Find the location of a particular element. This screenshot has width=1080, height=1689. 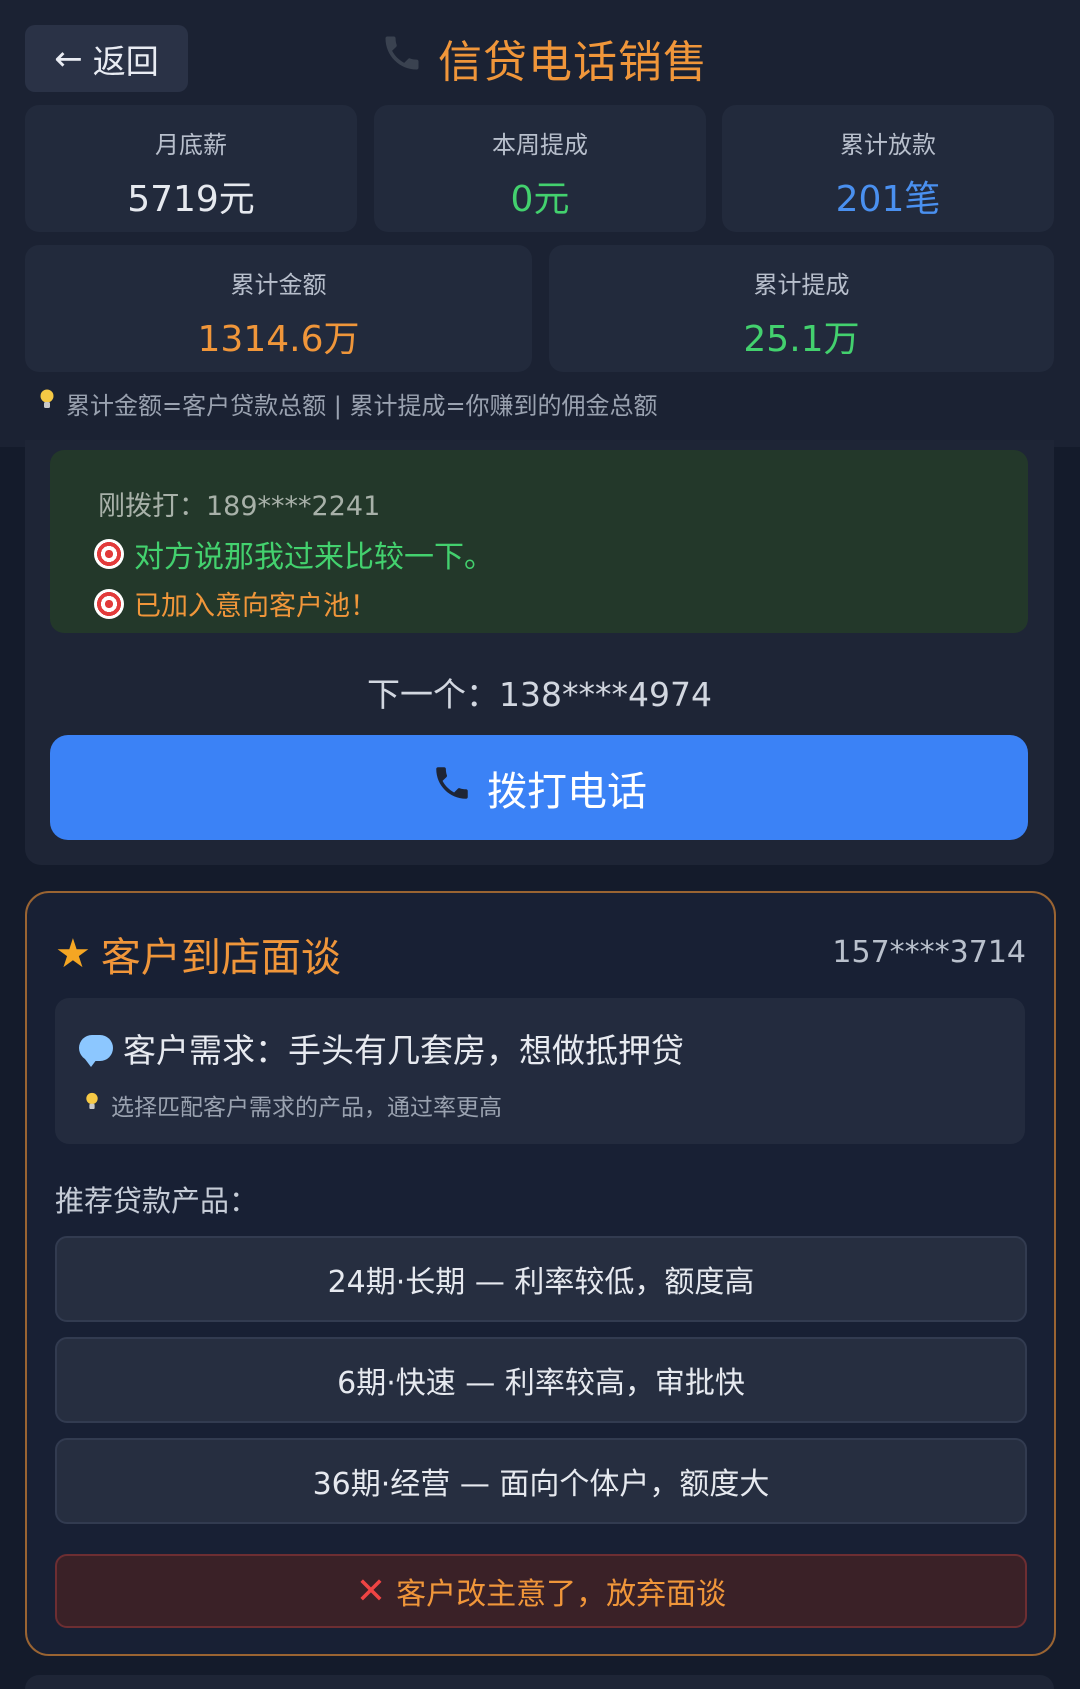

product-option-36: 36期·经营 — 面向个体户，额度大 is located at coordinates (541, 1481).